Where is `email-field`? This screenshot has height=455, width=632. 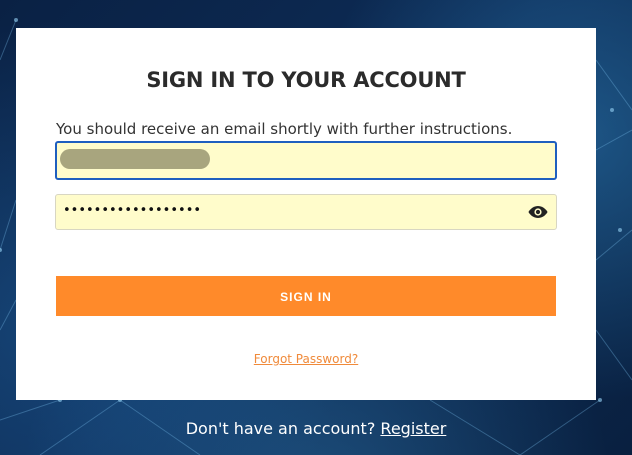
email-field is located at coordinates (306, 160).